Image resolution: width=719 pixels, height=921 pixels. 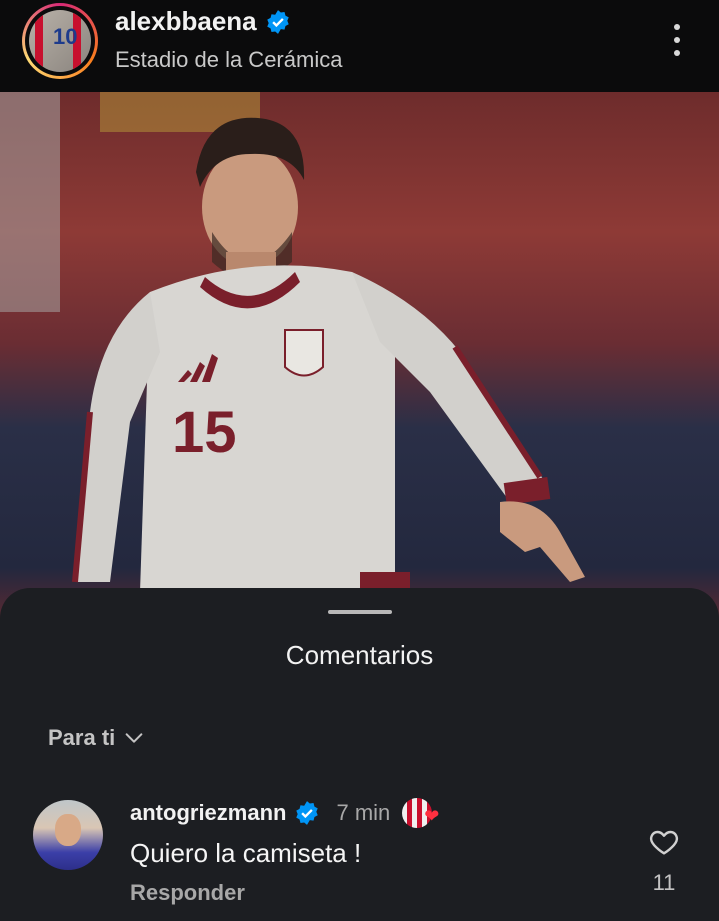 What do you see at coordinates (677, 40) in the screenshot?
I see `more-options-icon` at bounding box center [677, 40].